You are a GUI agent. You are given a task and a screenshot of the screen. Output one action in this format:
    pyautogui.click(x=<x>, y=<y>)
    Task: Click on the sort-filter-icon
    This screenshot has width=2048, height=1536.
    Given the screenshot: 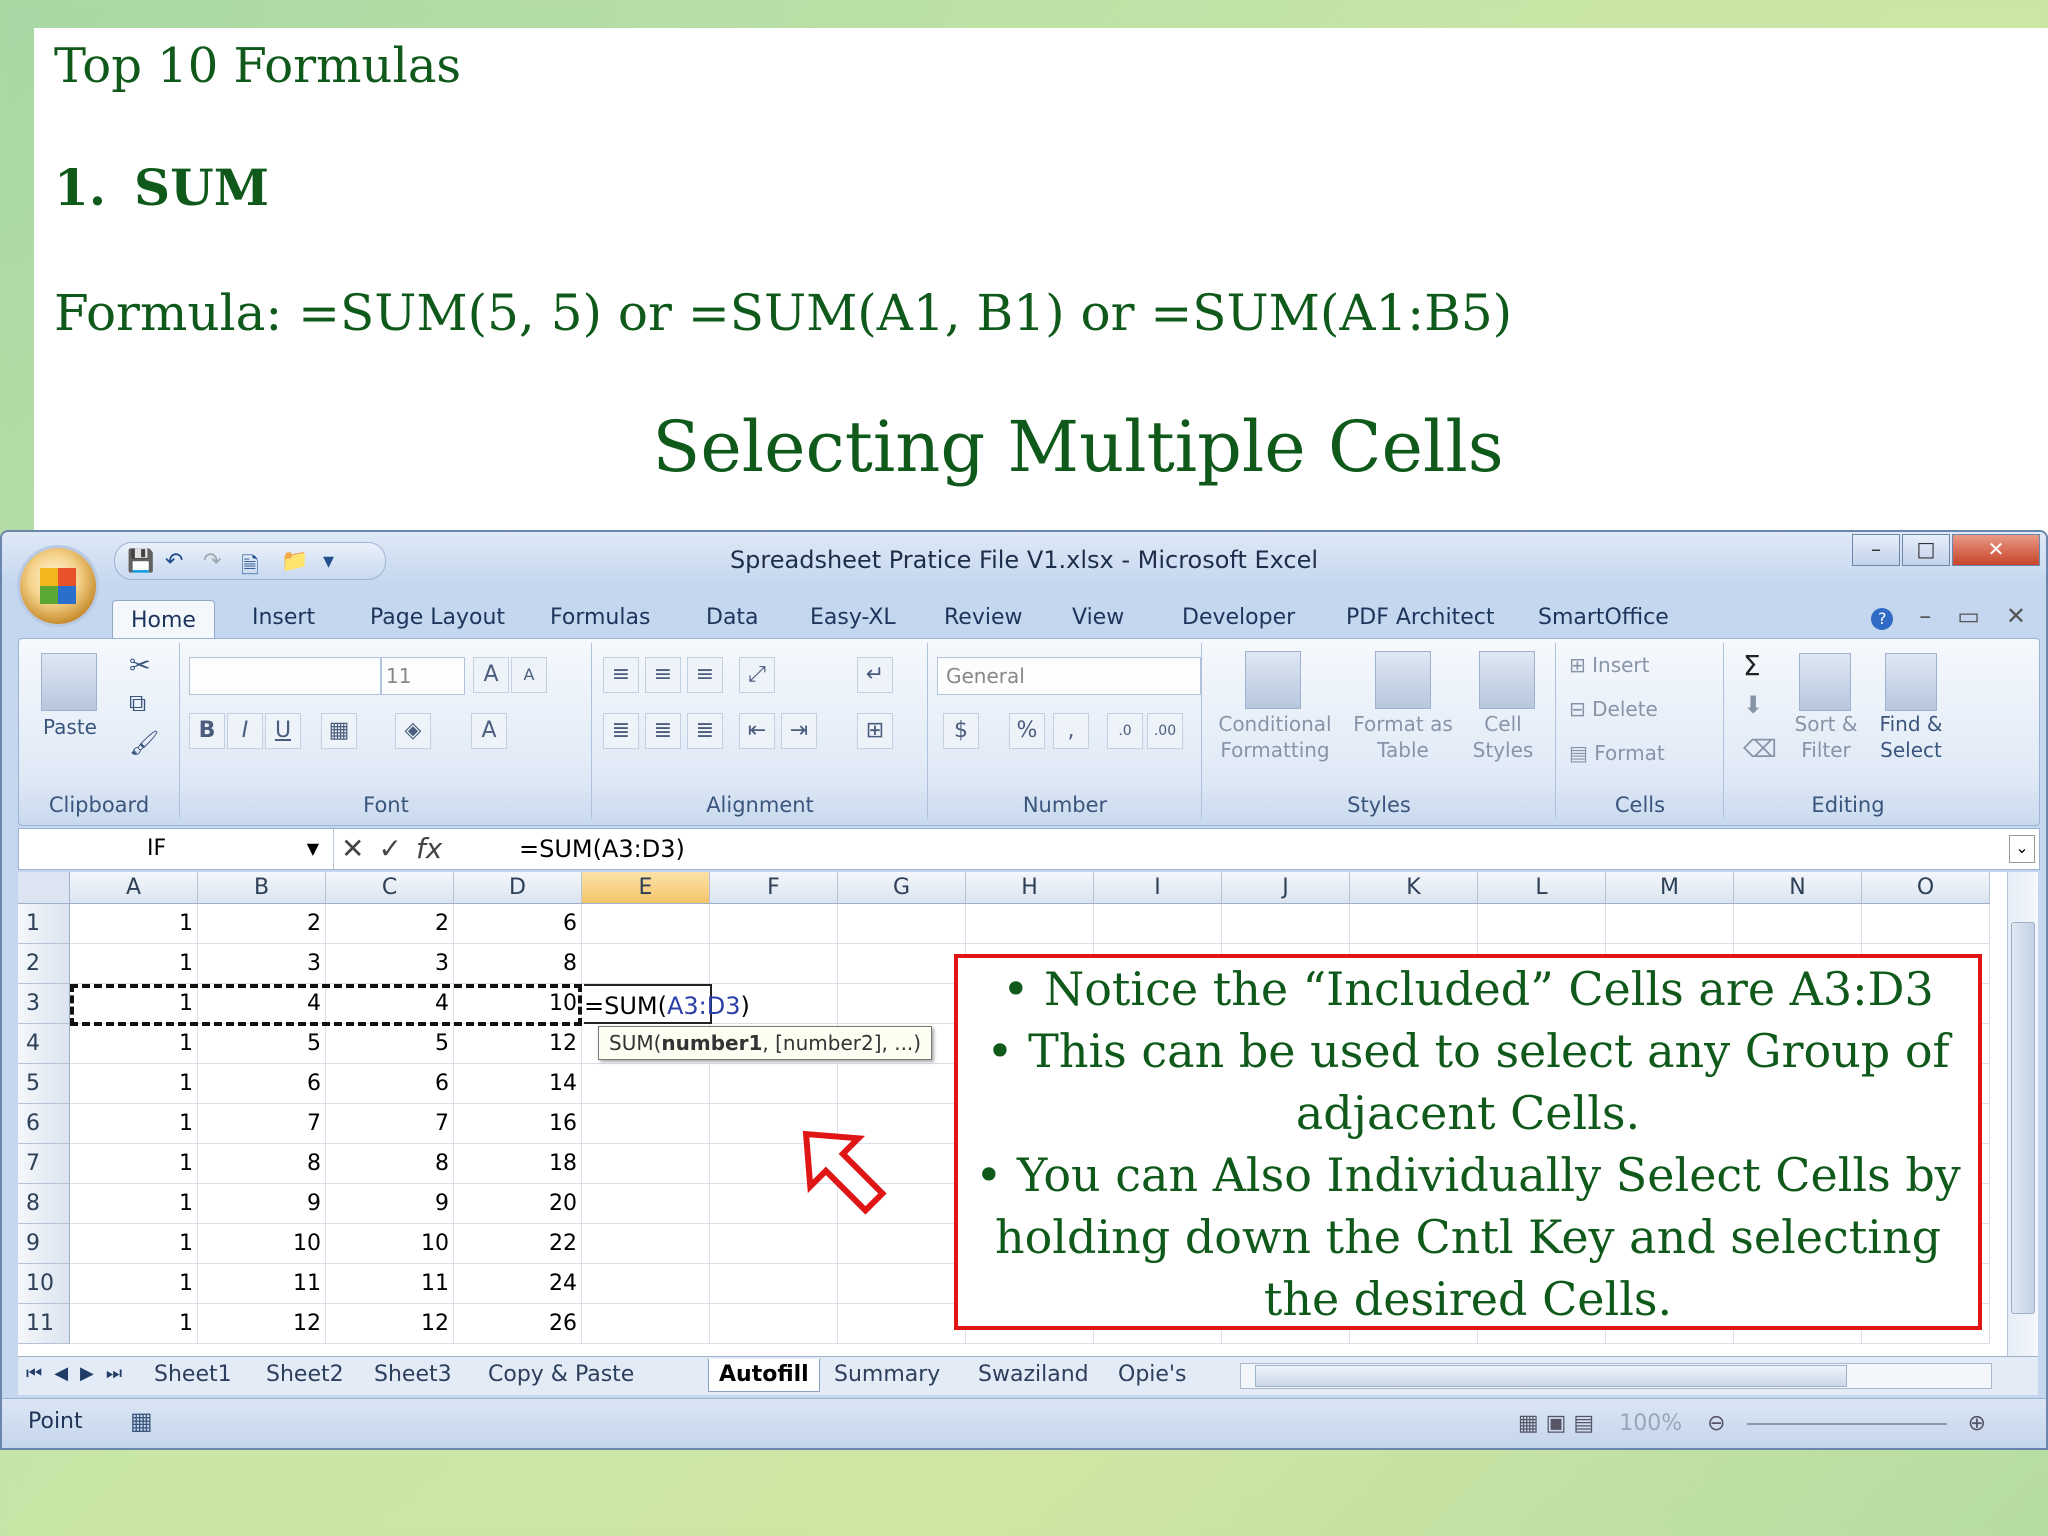 What is the action you would take?
    pyautogui.click(x=1825, y=682)
    